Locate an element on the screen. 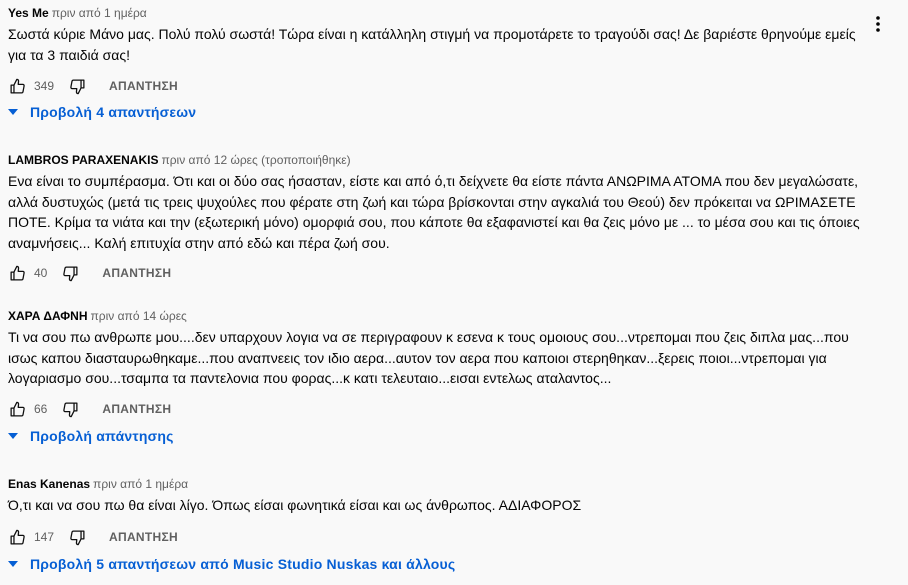 The image size is (908, 585). comment-author: Yes Me is located at coordinates (28, 13).